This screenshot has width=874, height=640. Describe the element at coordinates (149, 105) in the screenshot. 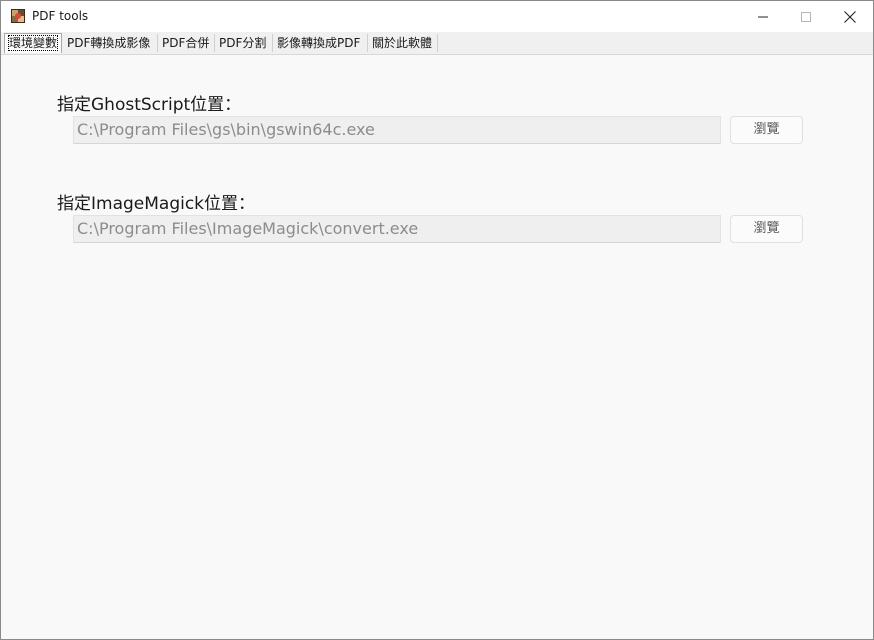

I see `ghostscript-label: 指定GhostScript位置：` at that location.